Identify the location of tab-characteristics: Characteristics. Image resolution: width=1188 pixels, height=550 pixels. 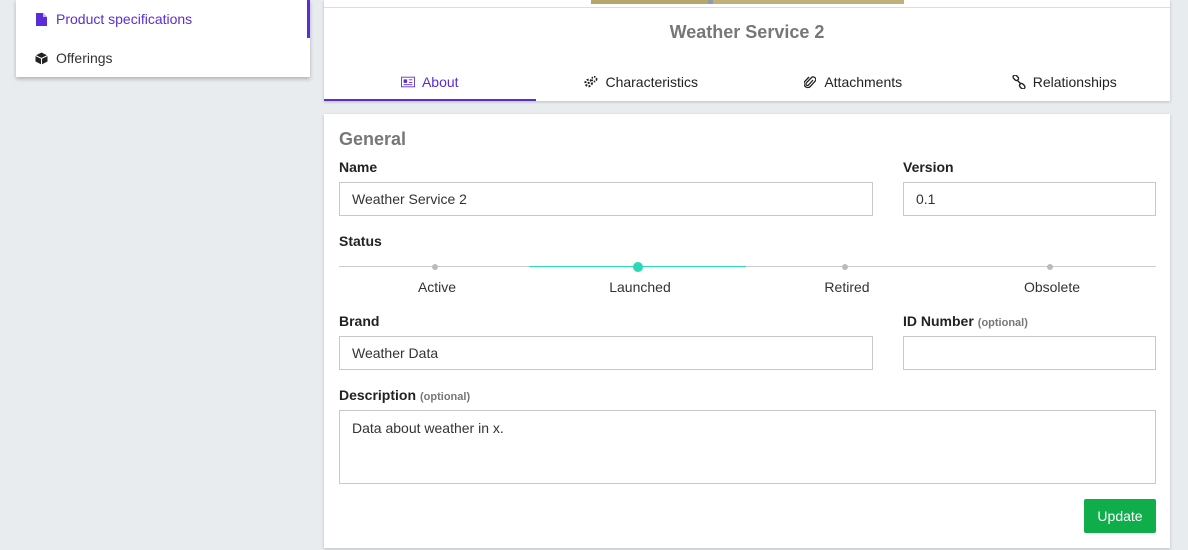
(642, 81).